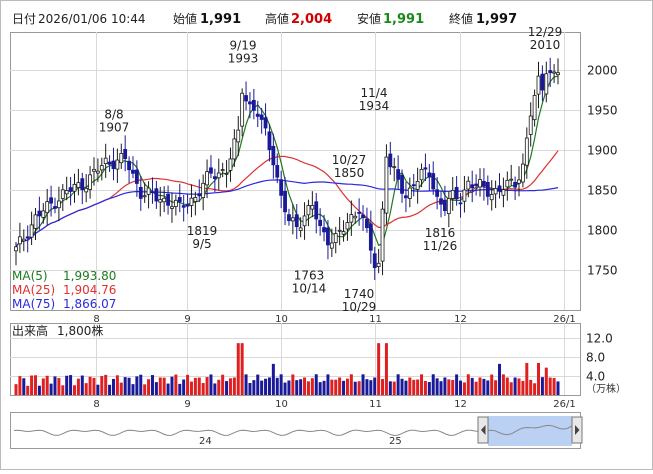 This screenshot has height=474, width=653. Describe the element at coordinates (530, 431) in the screenshot. I see `navigator-selection` at that location.